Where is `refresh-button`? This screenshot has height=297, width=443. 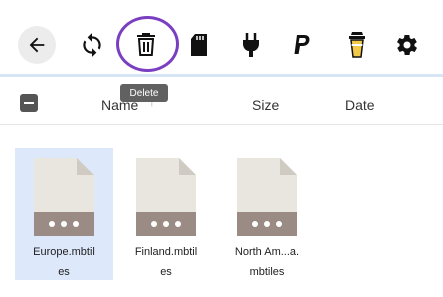
refresh-button is located at coordinates (92, 45).